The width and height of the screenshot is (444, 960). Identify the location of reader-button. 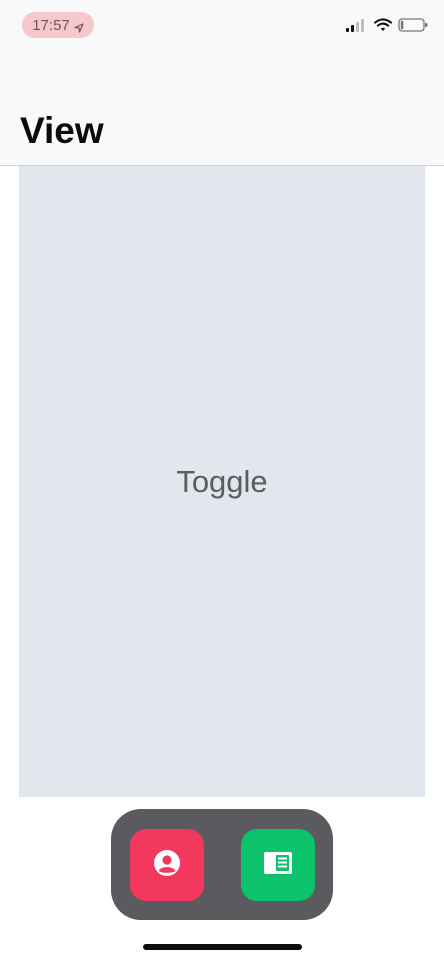
(278, 865).